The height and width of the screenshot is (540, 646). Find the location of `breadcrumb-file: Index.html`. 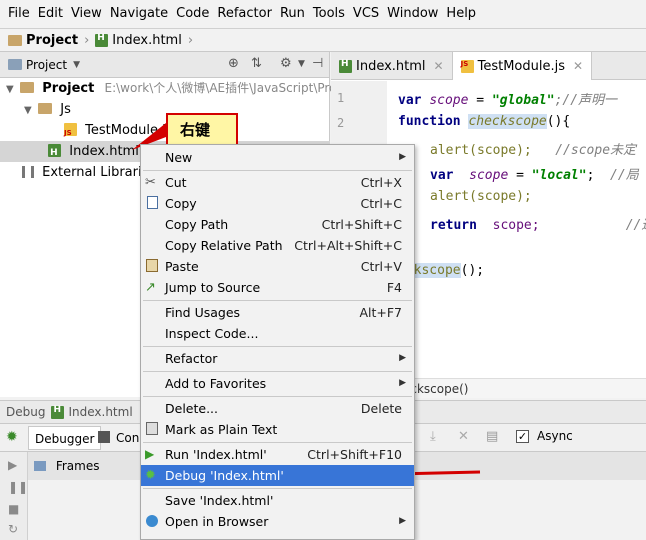

breadcrumb-file: Index.html is located at coordinates (147, 40).